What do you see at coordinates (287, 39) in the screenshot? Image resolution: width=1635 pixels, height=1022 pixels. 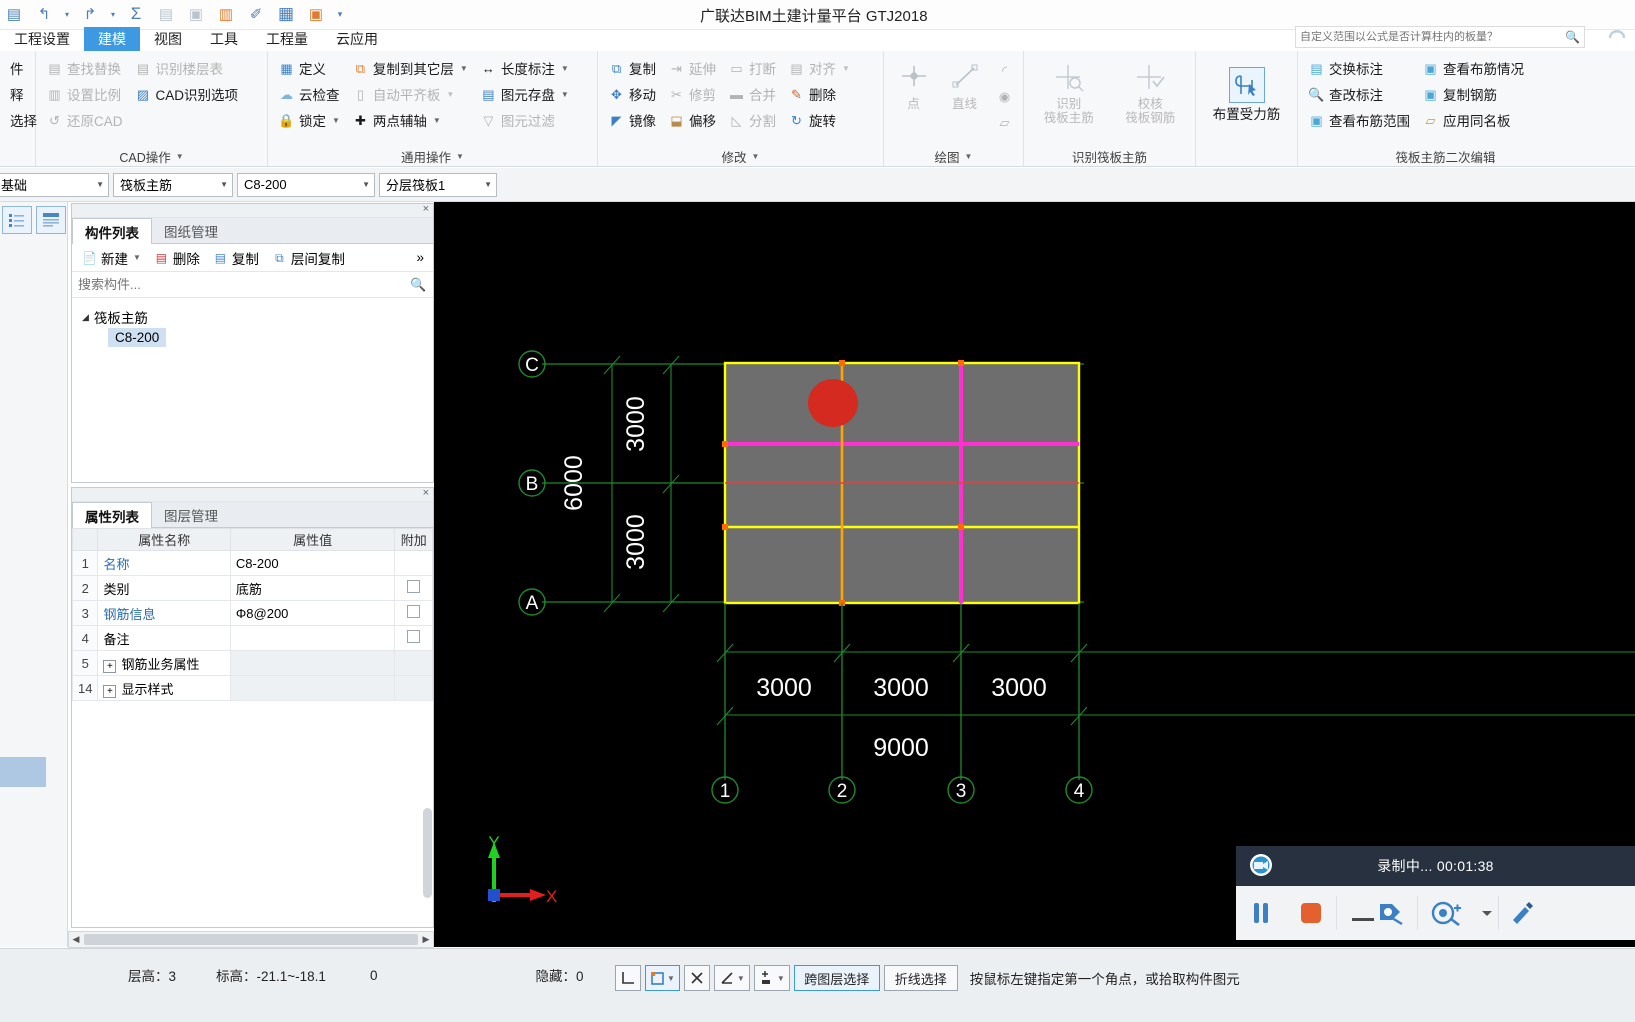 I see `menu-tab-4: 工程量` at bounding box center [287, 39].